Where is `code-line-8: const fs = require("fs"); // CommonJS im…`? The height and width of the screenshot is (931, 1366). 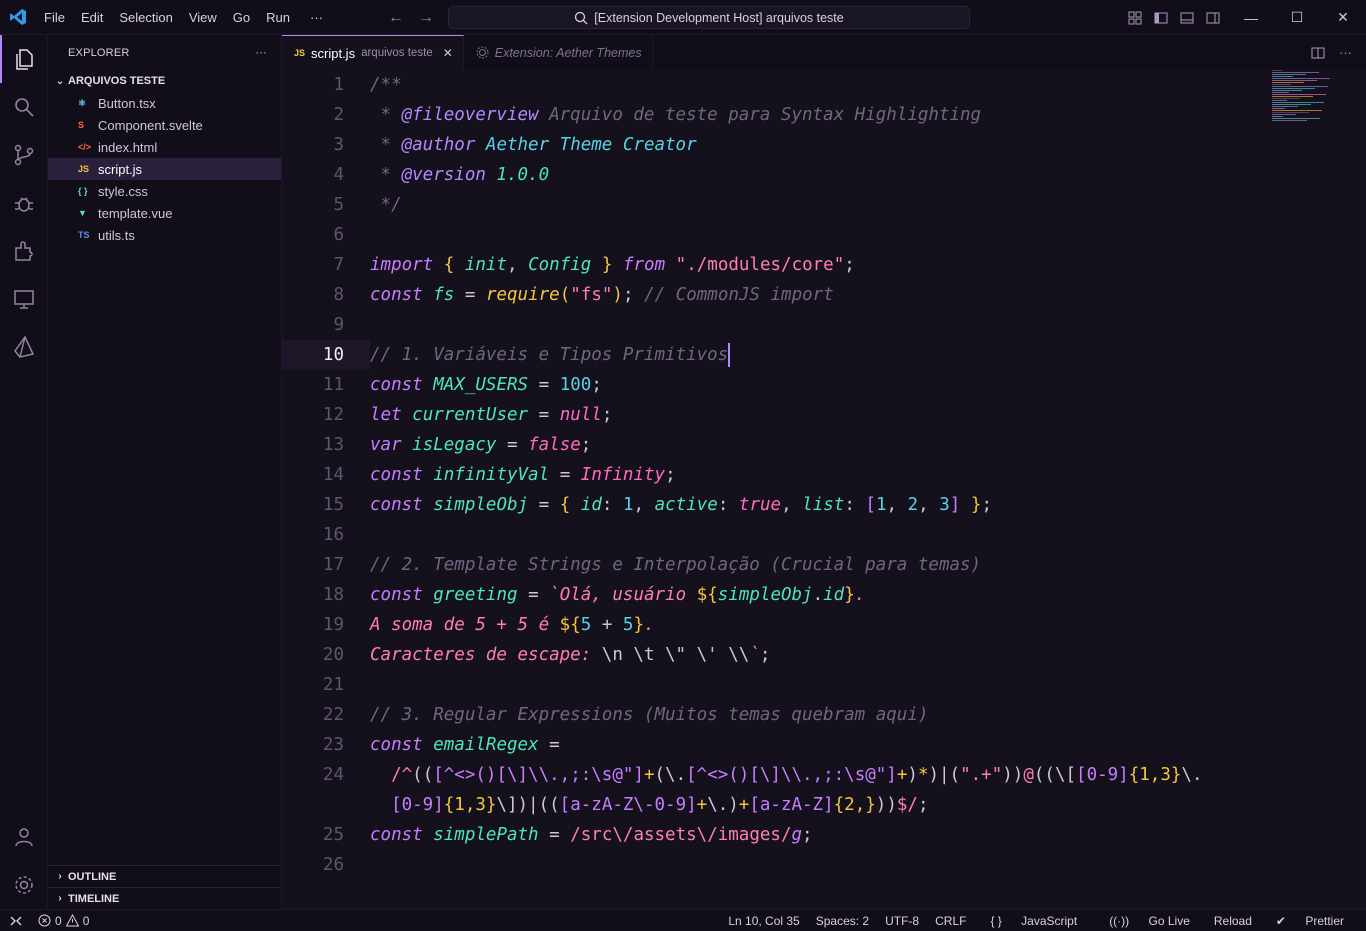
code-line-8: const fs = require("fs"); // CommonJS im… is located at coordinates (602, 295).